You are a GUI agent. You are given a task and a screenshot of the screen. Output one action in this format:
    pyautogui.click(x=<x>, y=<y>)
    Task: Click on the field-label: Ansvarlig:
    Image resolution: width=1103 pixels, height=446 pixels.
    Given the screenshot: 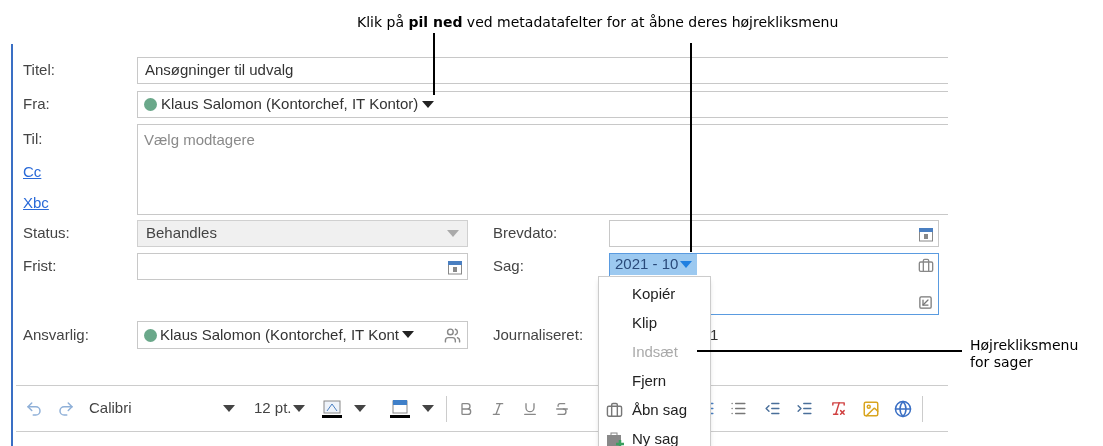 What is the action you would take?
    pyautogui.click(x=56, y=334)
    